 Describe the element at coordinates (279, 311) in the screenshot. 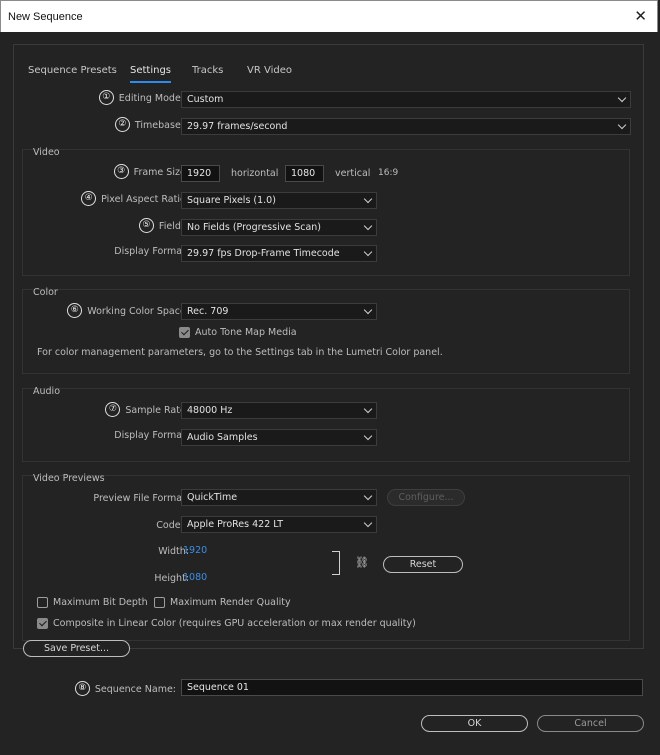

I see `working-color-space-dropdown: Rec. 709` at that location.